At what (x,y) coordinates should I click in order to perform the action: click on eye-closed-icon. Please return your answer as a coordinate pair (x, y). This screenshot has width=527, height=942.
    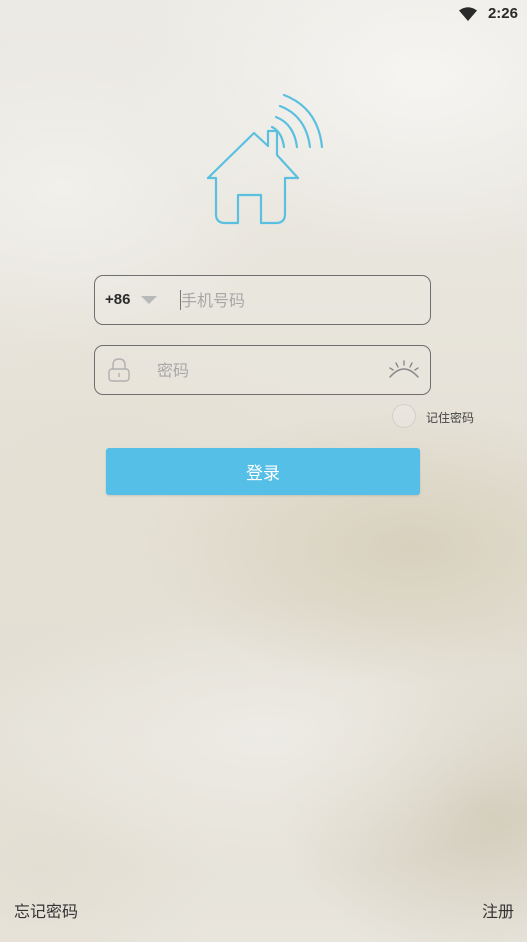
    Looking at the image, I should click on (404, 370).